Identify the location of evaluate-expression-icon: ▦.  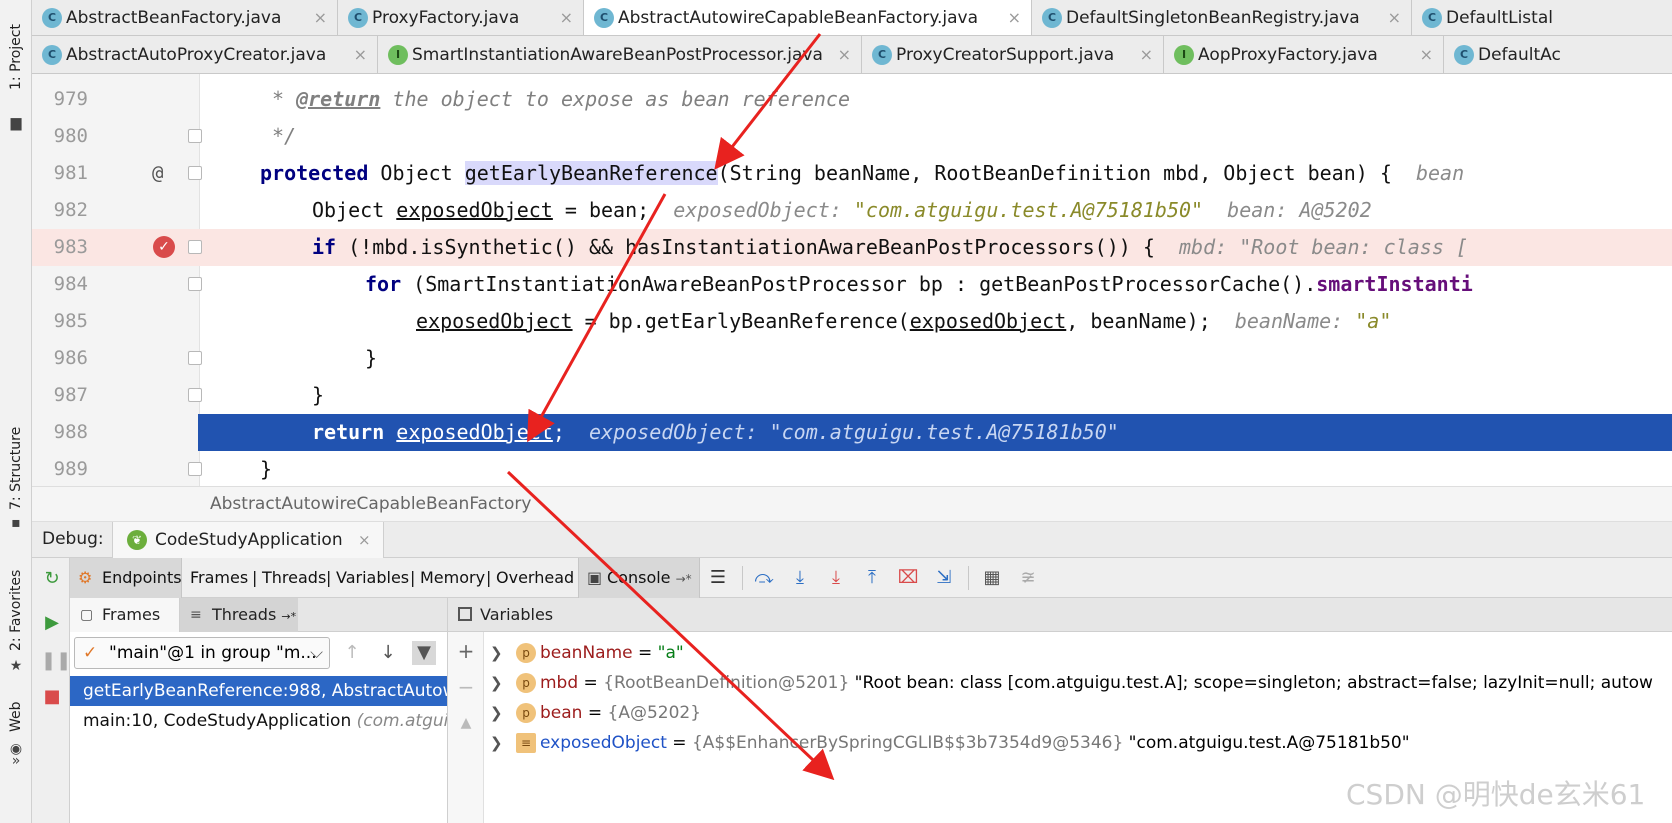
(992, 578).